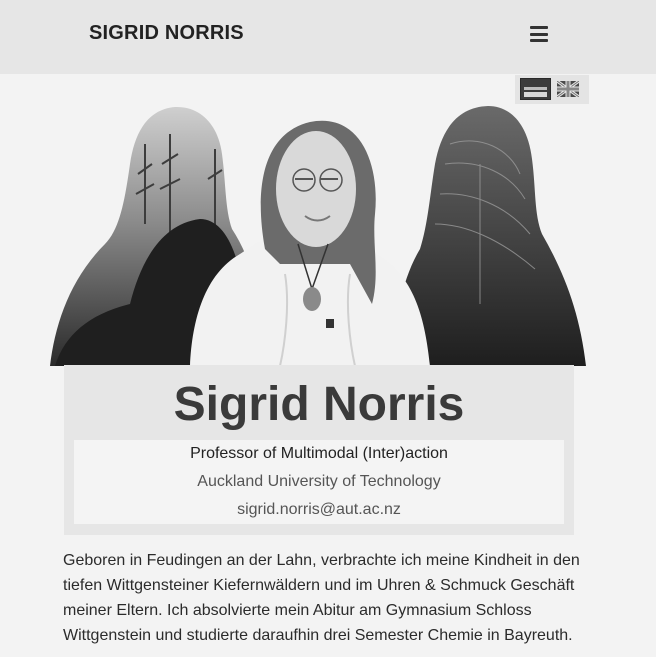 Image resolution: width=656 pixels, height=657 pixels. What do you see at coordinates (319, 453) in the screenshot?
I see `profile-role: Professor of Multimodal (Inter)action` at bounding box center [319, 453].